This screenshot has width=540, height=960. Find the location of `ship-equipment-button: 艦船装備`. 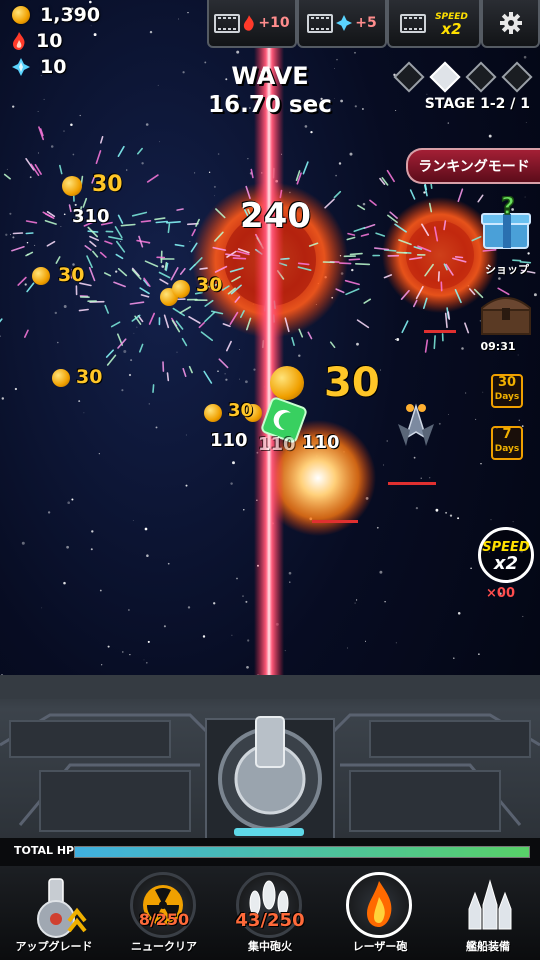

ship-equipment-button: 艦船装備 is located at coordinates (488, 916).